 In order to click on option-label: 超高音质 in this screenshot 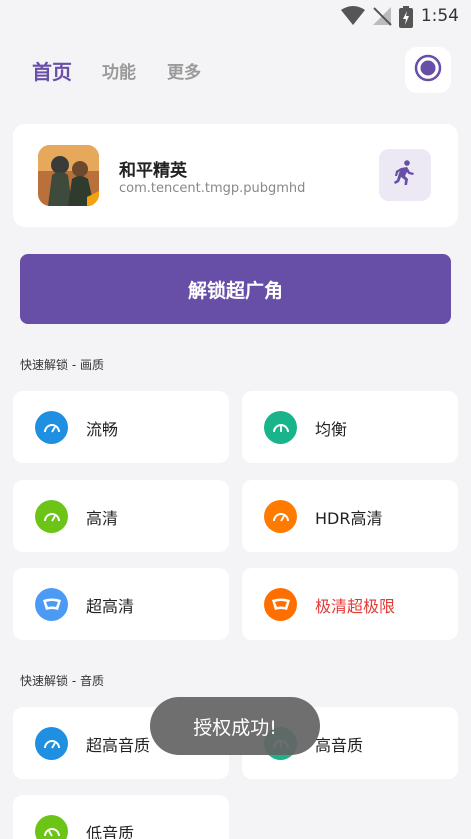, I will do `click(118, 745)`.